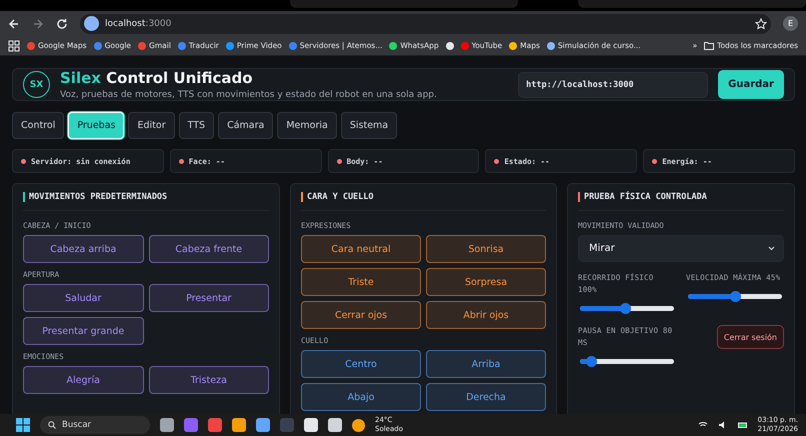 The image size is (806, 436). I want to click on action-button: Cabeza frente, so click(208, 249).